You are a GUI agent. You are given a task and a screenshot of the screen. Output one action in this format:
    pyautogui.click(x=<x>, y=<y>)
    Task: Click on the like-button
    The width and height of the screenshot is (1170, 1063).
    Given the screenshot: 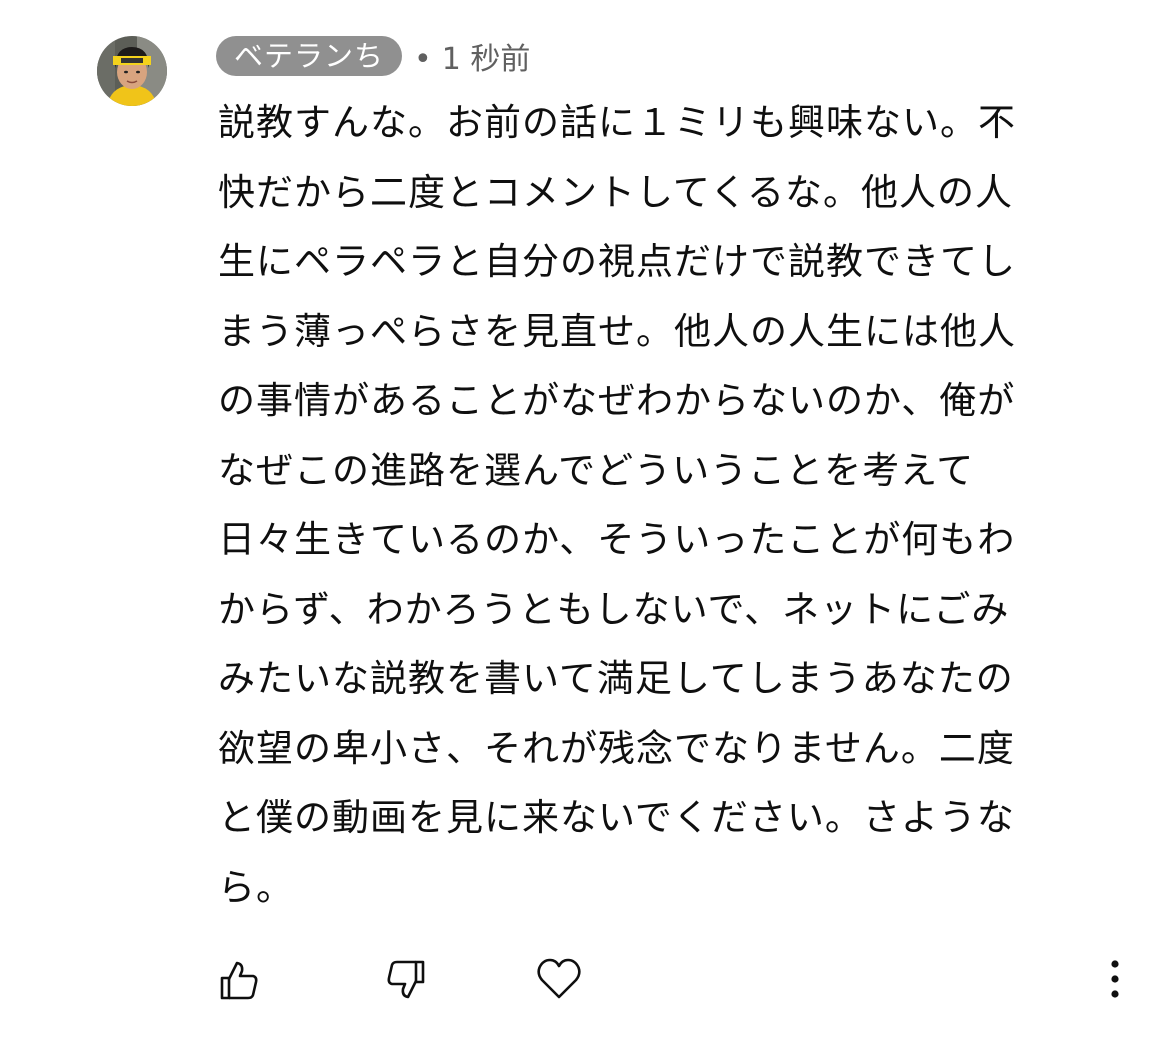 What is the action you would take?
    pyautogui.click(x=239, y=982)
    